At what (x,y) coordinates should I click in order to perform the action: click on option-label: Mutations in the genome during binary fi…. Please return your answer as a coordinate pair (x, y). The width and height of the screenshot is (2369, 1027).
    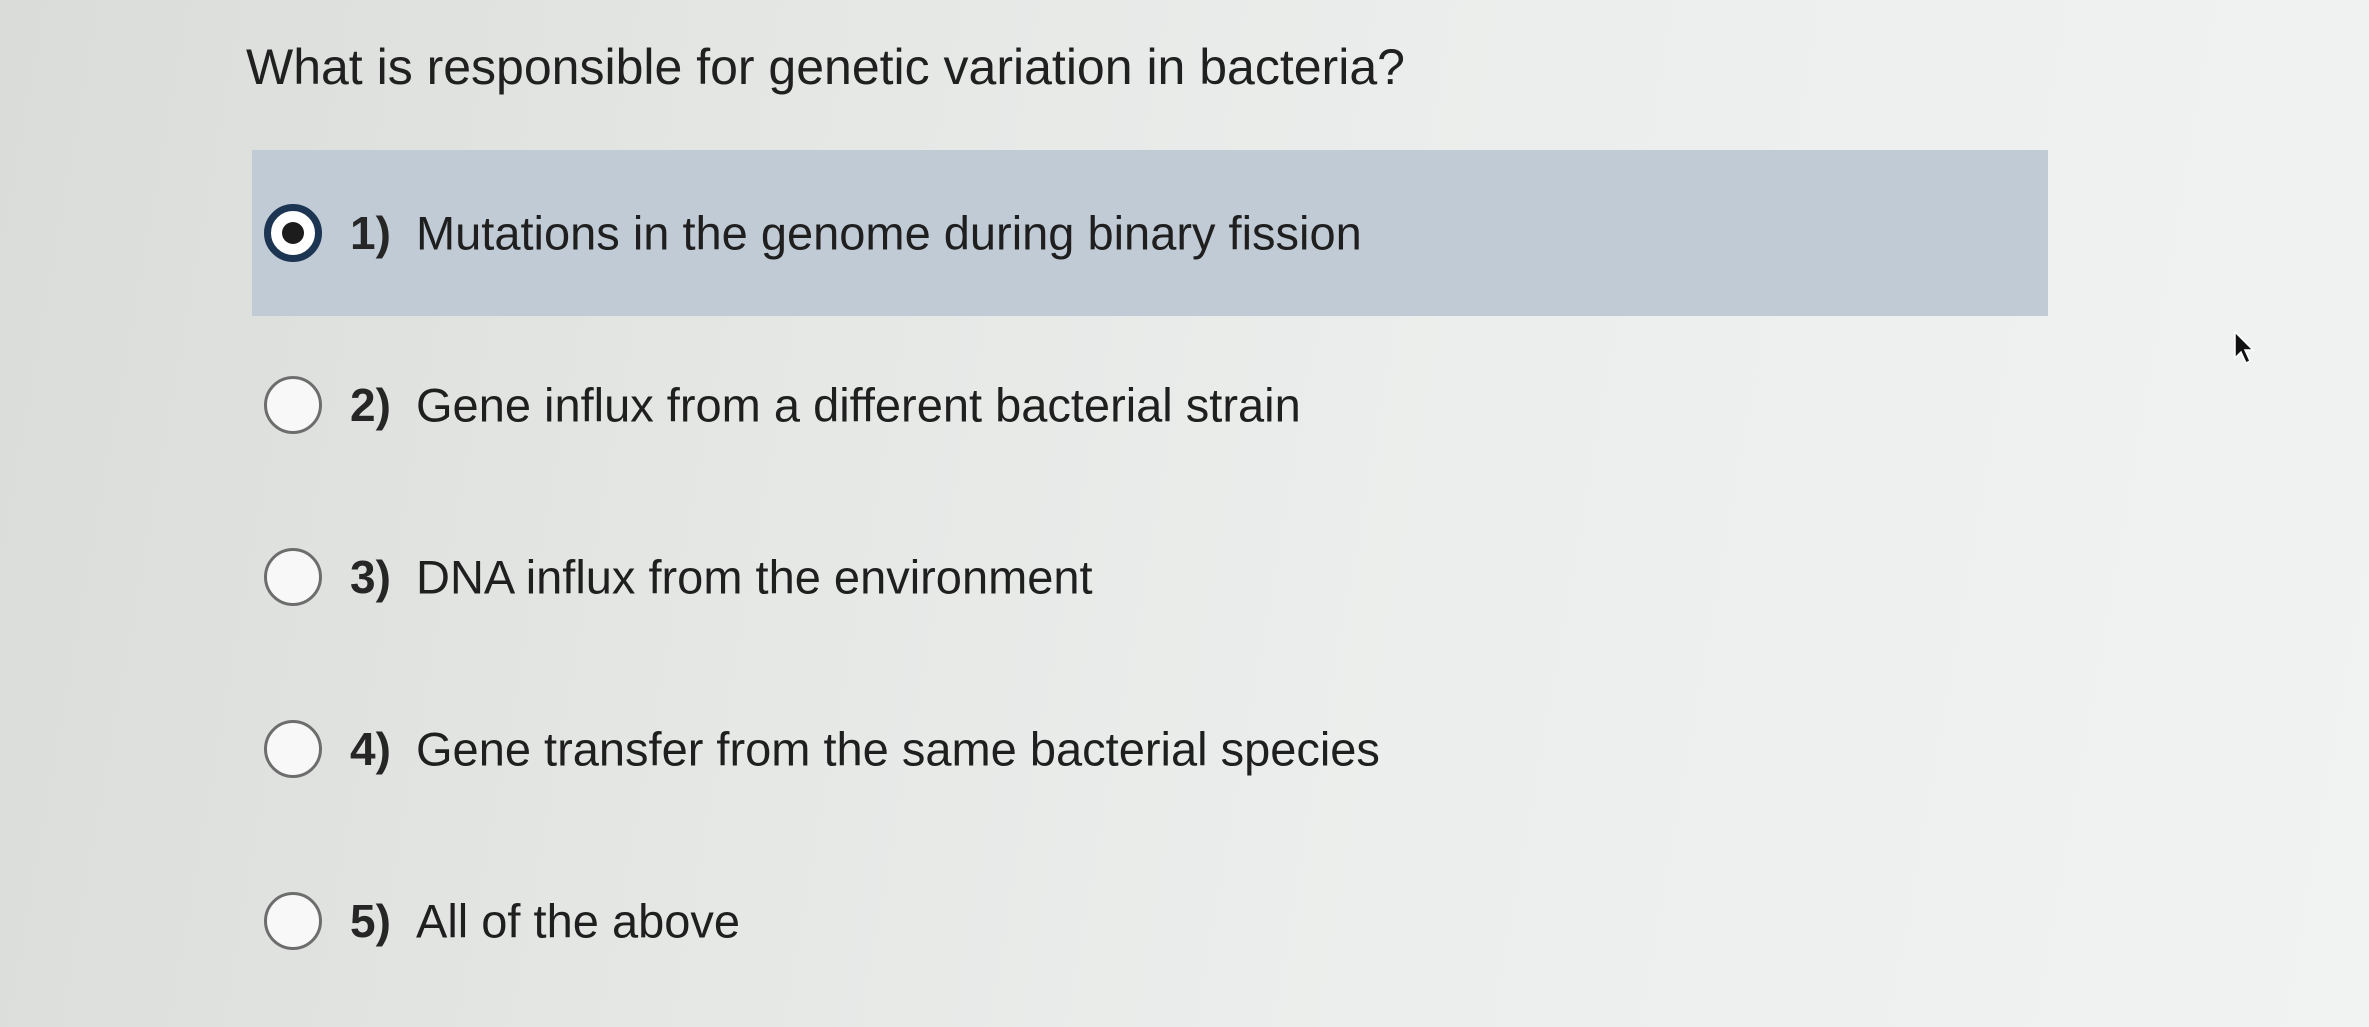
    Looking at the image, I should click on (889, 233).